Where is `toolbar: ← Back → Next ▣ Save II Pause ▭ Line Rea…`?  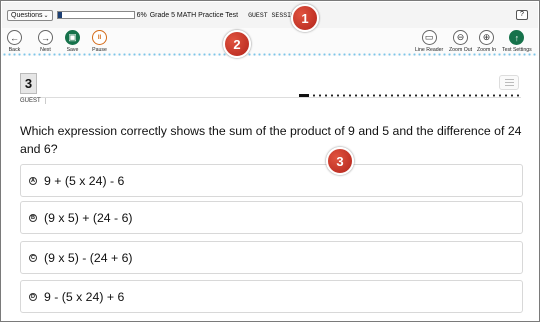 toolbar: ← Back → Next ▣ Save II Pause ▭ Line Rea… is located at coordinates (270, 42).